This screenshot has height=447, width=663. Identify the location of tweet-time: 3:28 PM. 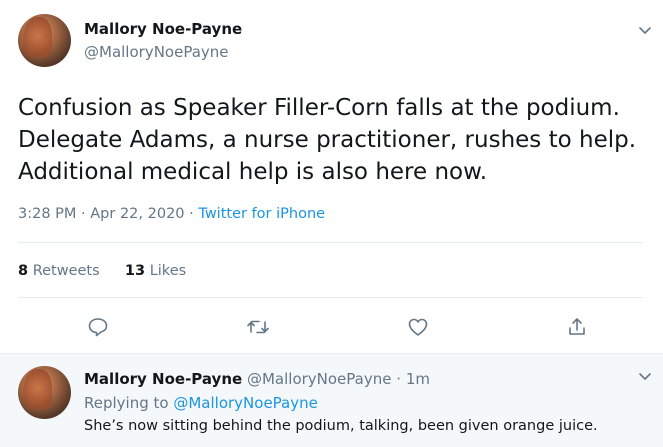
(47, 214).